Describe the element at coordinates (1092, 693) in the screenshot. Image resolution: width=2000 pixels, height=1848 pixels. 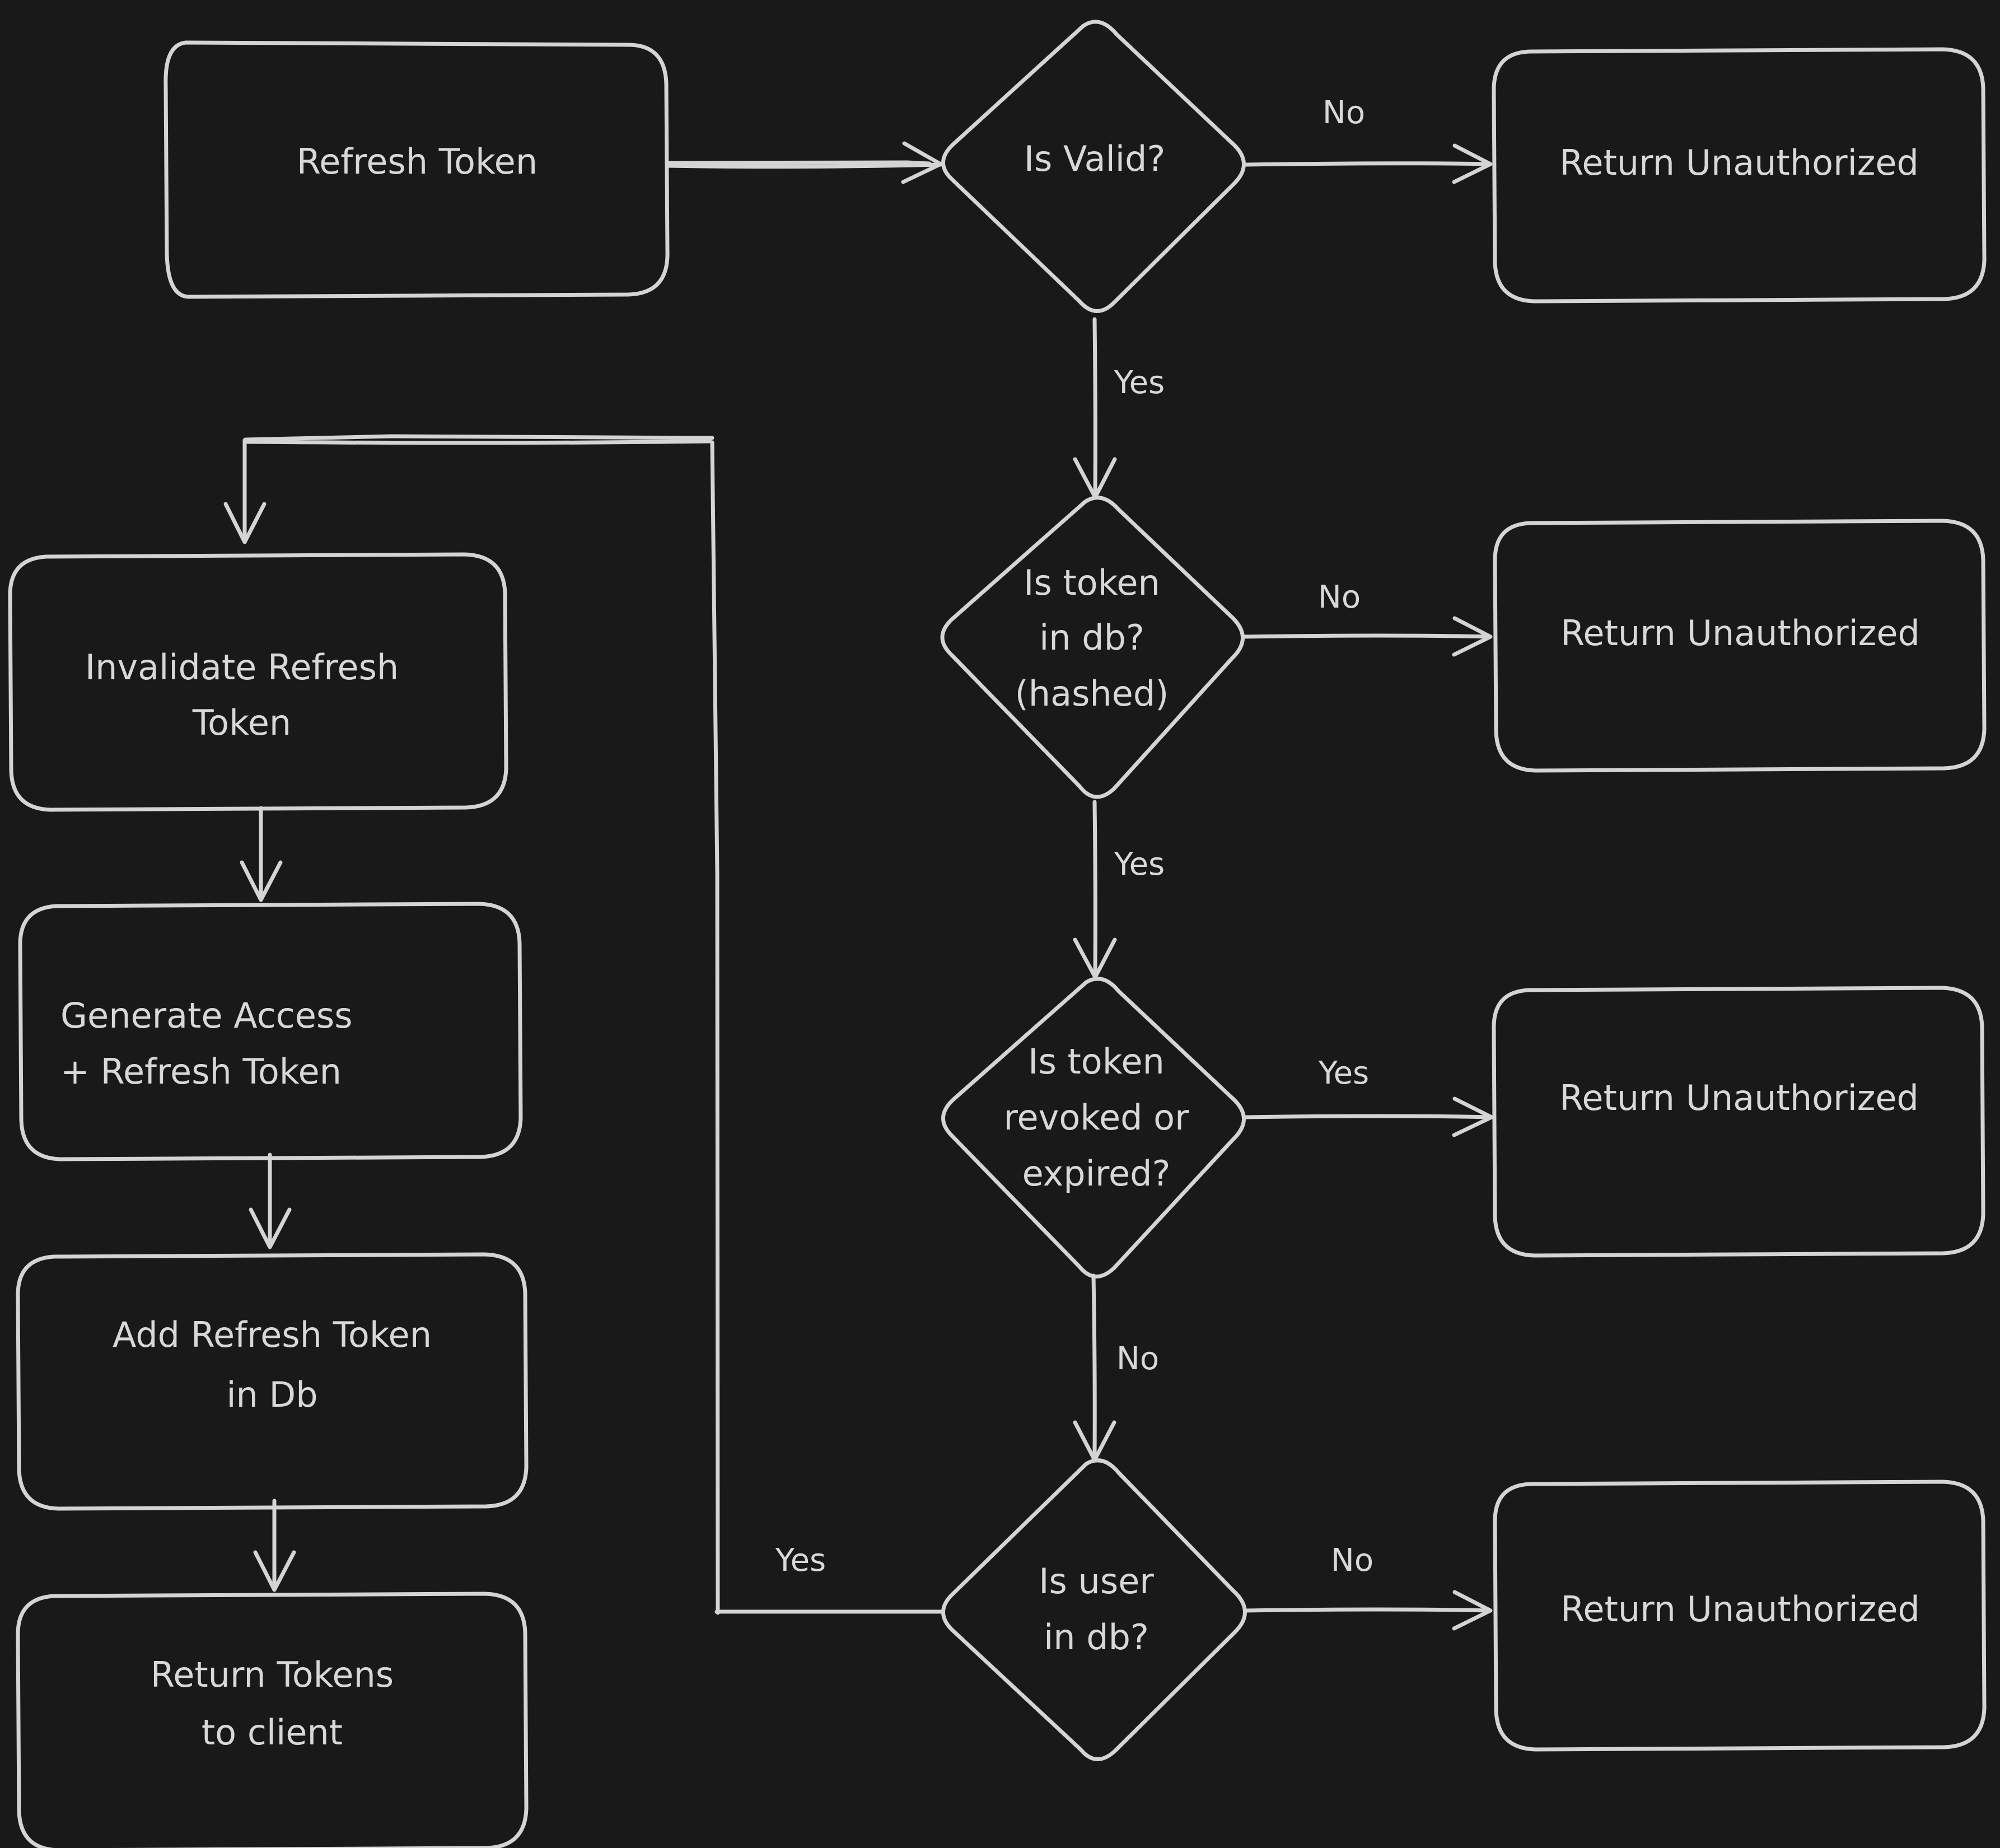
I see `node-label-is-token-in-db-line3: (hashed)` at that location.